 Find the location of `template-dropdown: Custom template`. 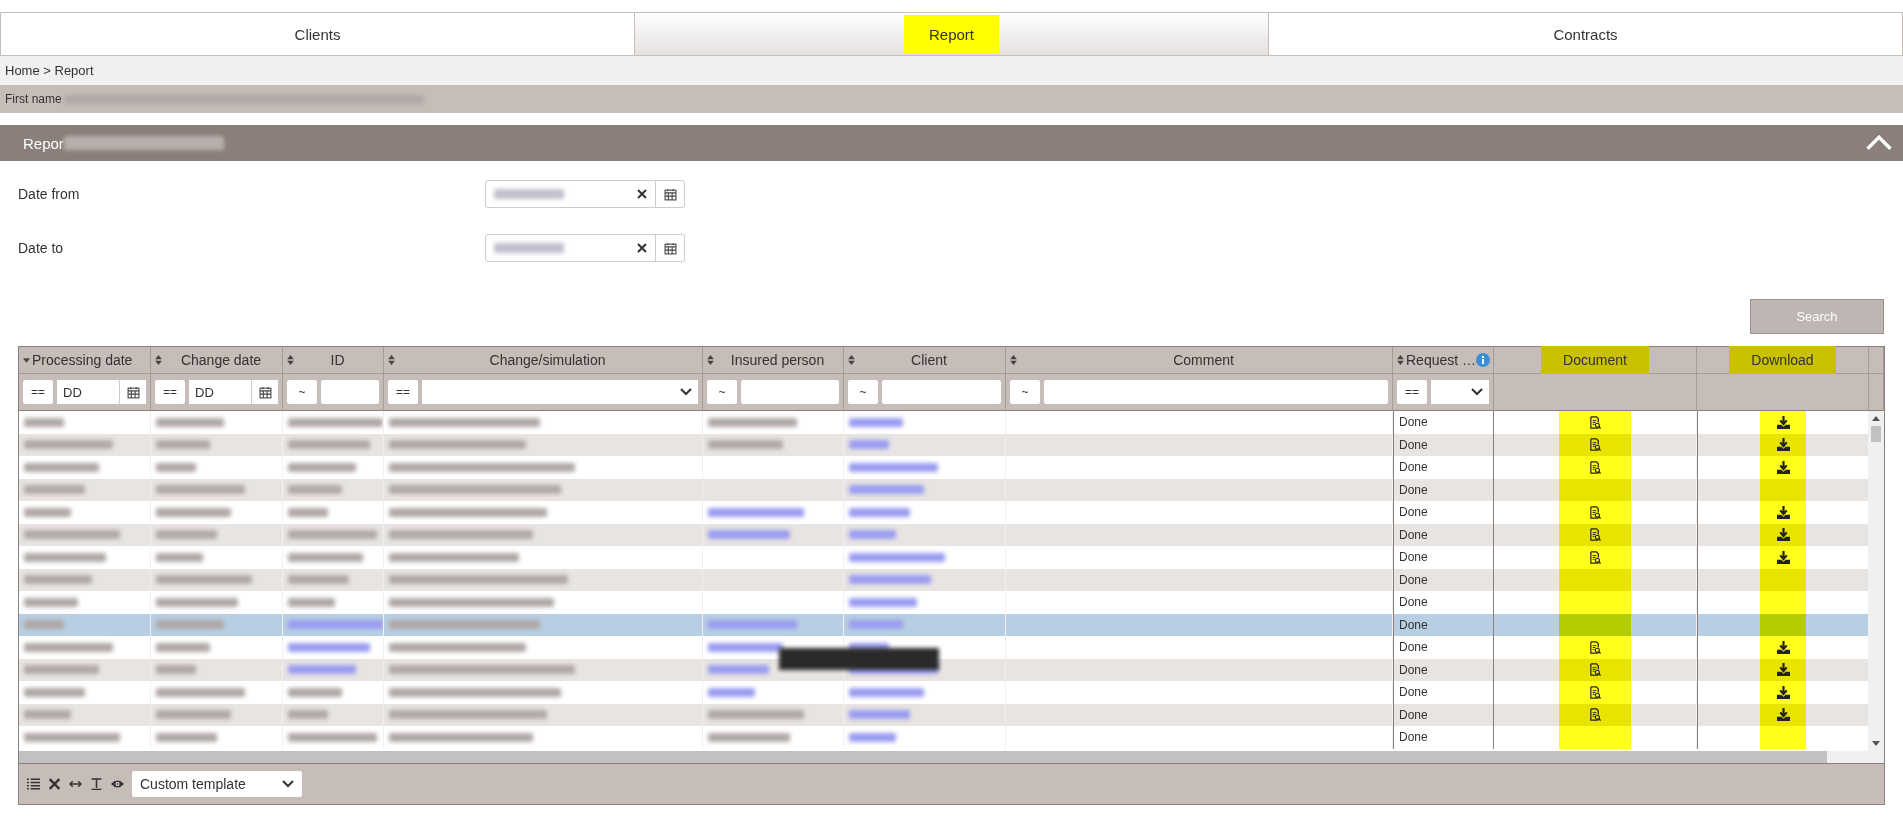

template-dropdown: Custom template is located at coordinates (217, 784).